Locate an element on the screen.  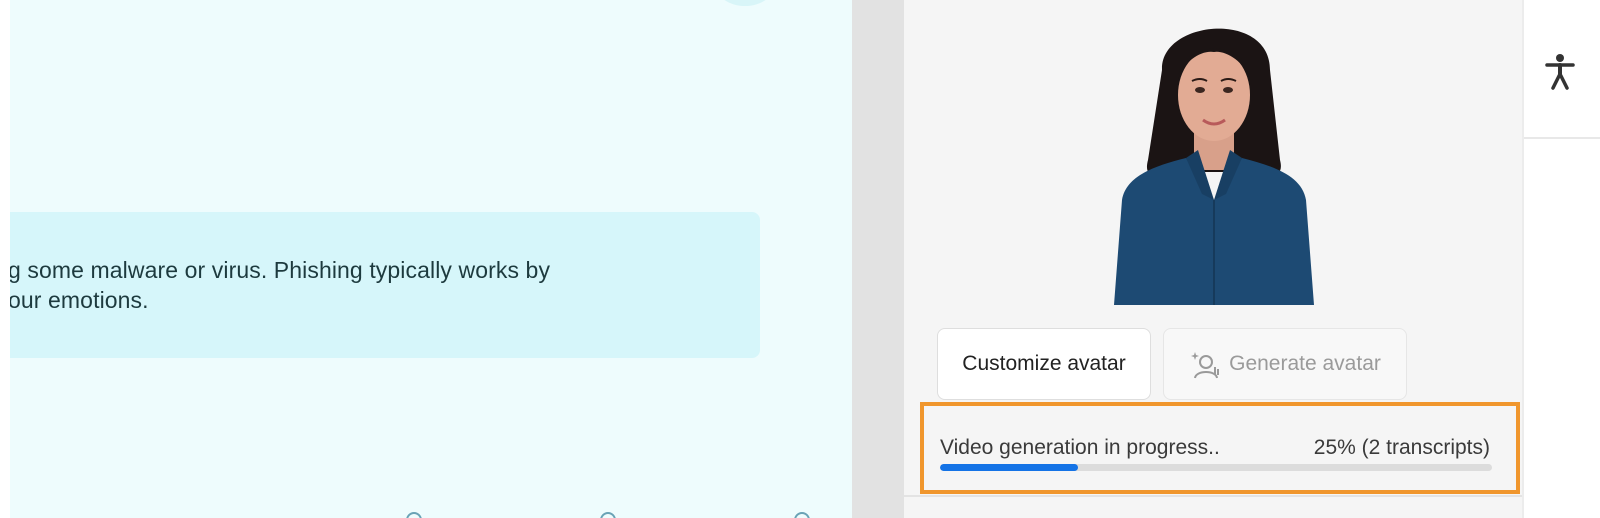
accessibility-icon is located at coordinates (1560, 72).